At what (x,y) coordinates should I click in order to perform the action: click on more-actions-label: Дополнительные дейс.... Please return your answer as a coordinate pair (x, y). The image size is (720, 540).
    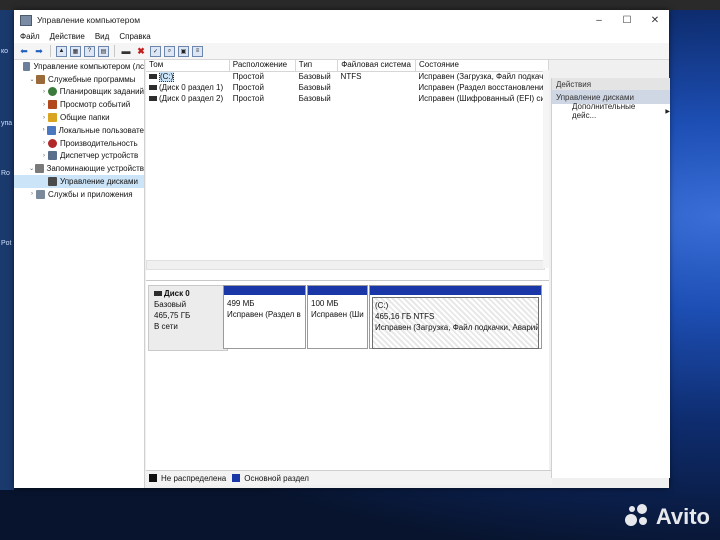
    Looking at the image, I should click on (604, 111).